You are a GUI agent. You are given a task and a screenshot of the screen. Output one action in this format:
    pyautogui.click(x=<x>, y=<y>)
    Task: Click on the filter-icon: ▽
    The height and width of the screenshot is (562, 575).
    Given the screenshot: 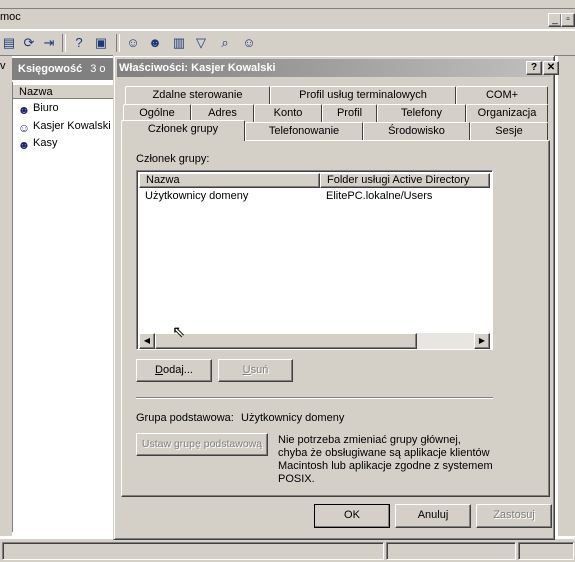 What is the action you would take?
    pyautogui.click(x=201, y=43)
    